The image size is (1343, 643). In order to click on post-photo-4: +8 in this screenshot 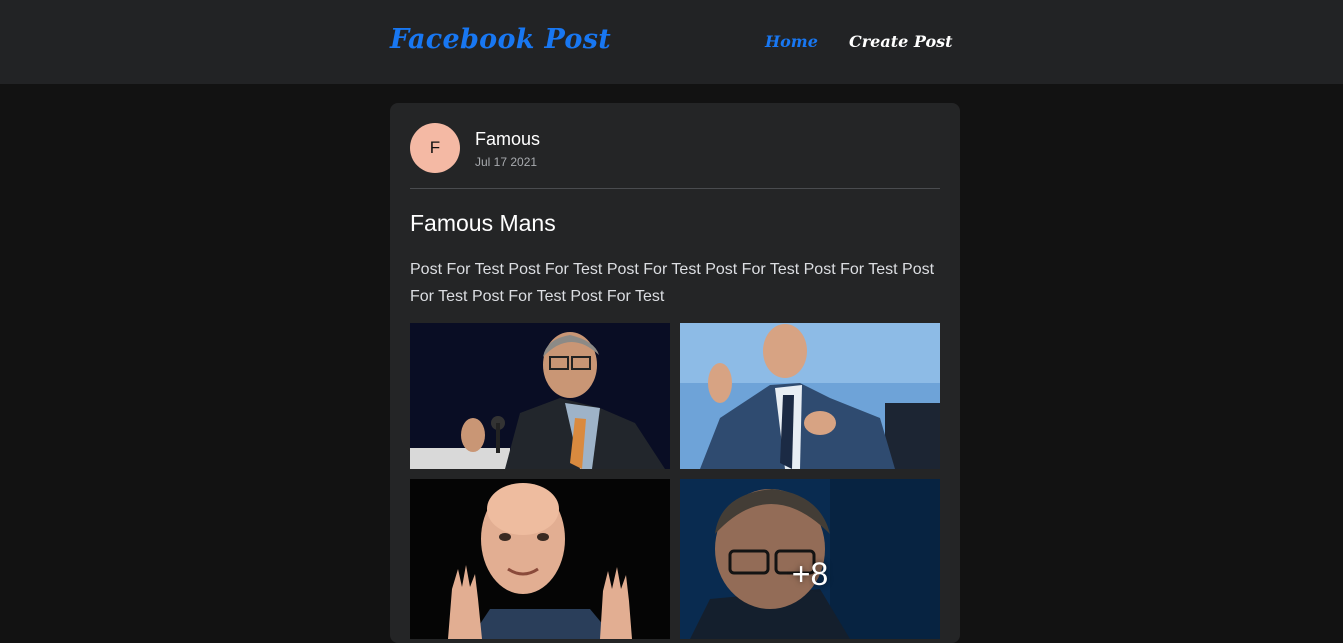, I will do `click(810, 559)`.